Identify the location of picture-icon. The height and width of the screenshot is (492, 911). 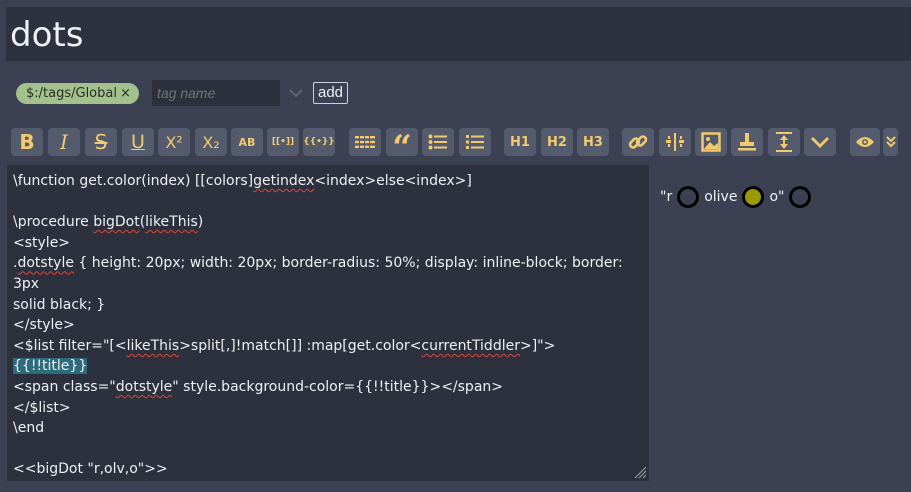
(711, 142).